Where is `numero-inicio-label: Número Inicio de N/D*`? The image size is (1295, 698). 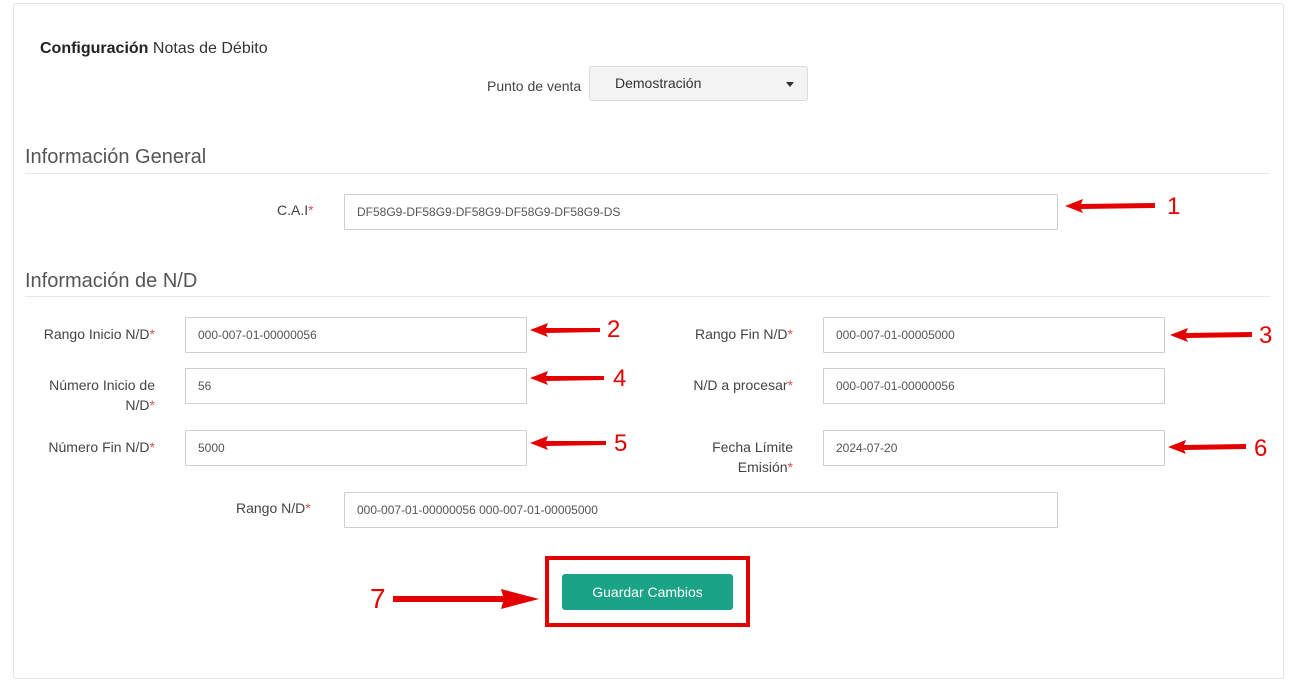
numero-inicio-label: Número Inicio de N/D* is located at coordinates (102, 395).